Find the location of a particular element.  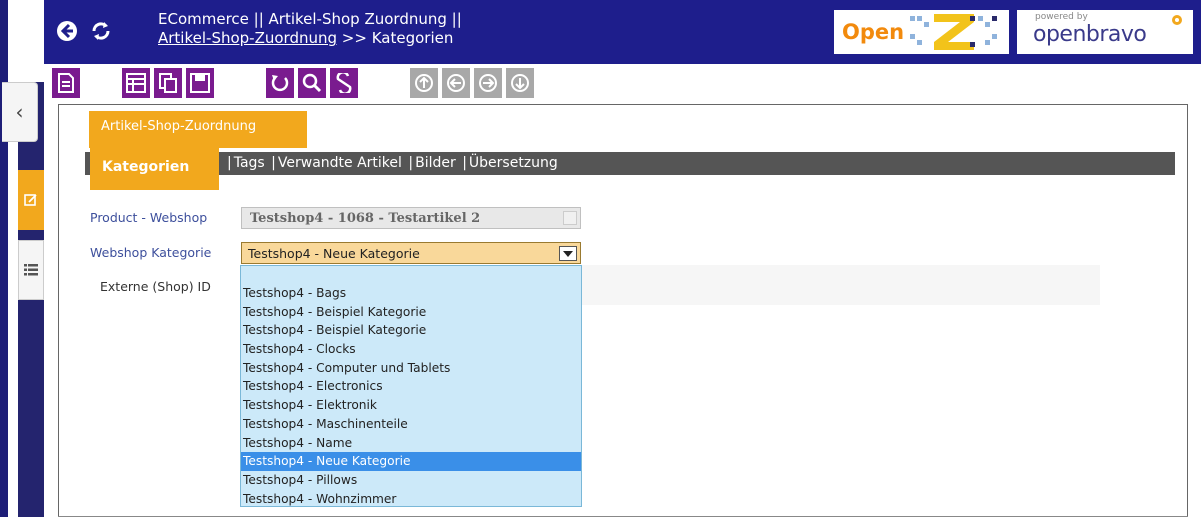

webshop-kategorie-label: Webshop Kategorie is located at coordinates (151, 252).